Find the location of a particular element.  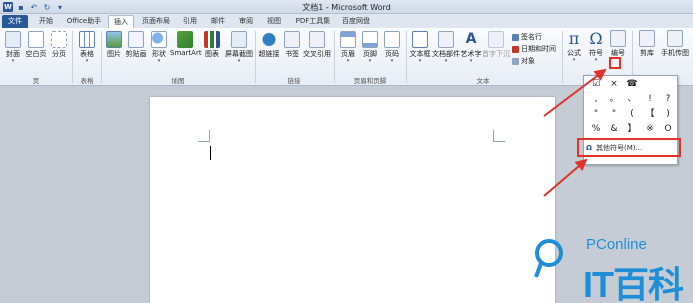

watermark-brand: PConline is located at coordinates (616, 244).